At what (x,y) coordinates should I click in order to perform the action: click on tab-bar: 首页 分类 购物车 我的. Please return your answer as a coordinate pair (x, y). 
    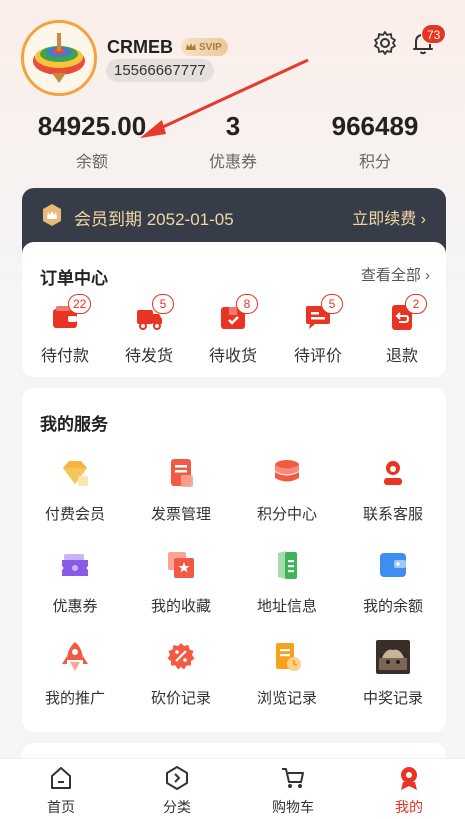
    Looking at the image, I should click on (232, 788).